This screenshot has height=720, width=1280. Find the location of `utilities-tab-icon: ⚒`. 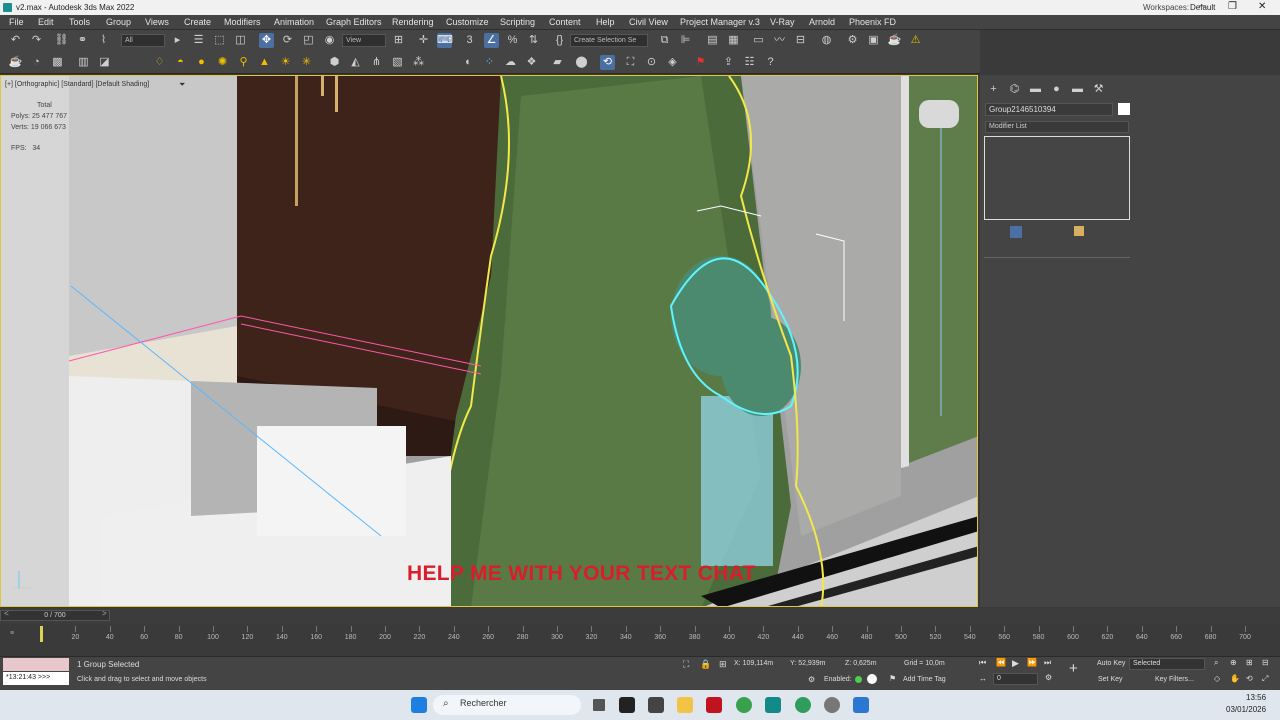

utilities-tab-icon: ⚒ is located at coordinates (1098, 89).